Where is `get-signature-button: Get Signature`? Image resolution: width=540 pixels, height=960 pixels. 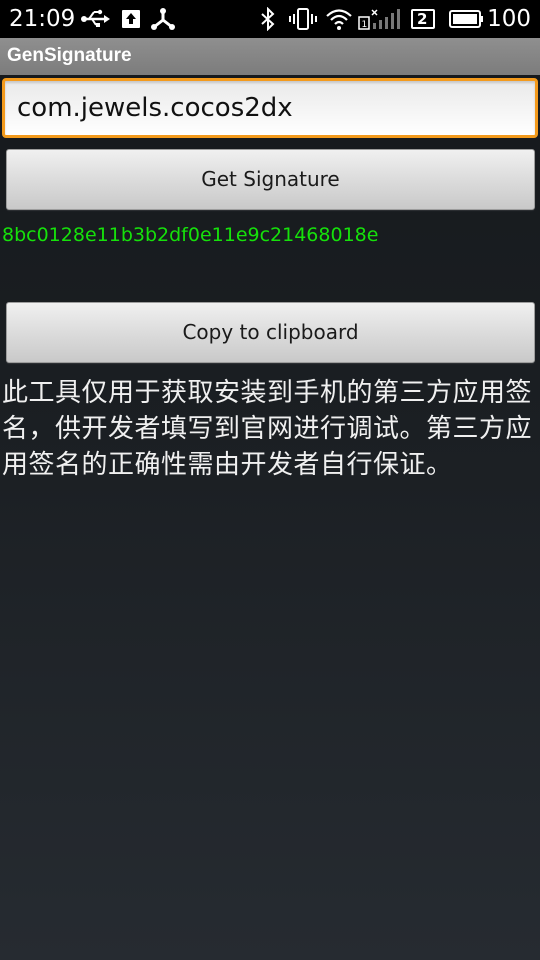
get-signature-button: Get Signature is located at coordinates (270, 179).